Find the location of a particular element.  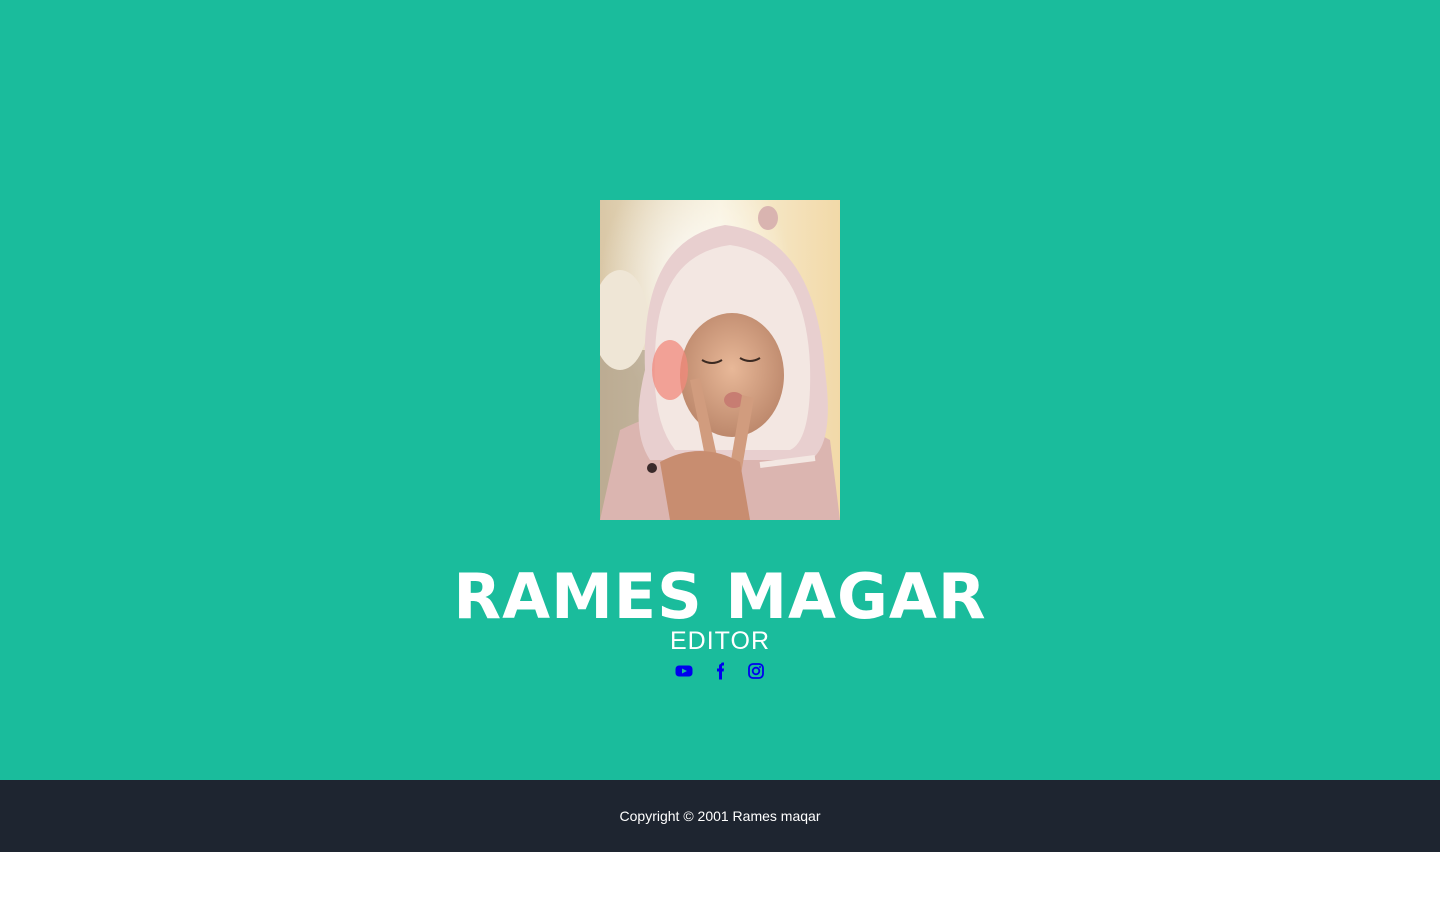

youtube-link is located at coordinates (684, 671).